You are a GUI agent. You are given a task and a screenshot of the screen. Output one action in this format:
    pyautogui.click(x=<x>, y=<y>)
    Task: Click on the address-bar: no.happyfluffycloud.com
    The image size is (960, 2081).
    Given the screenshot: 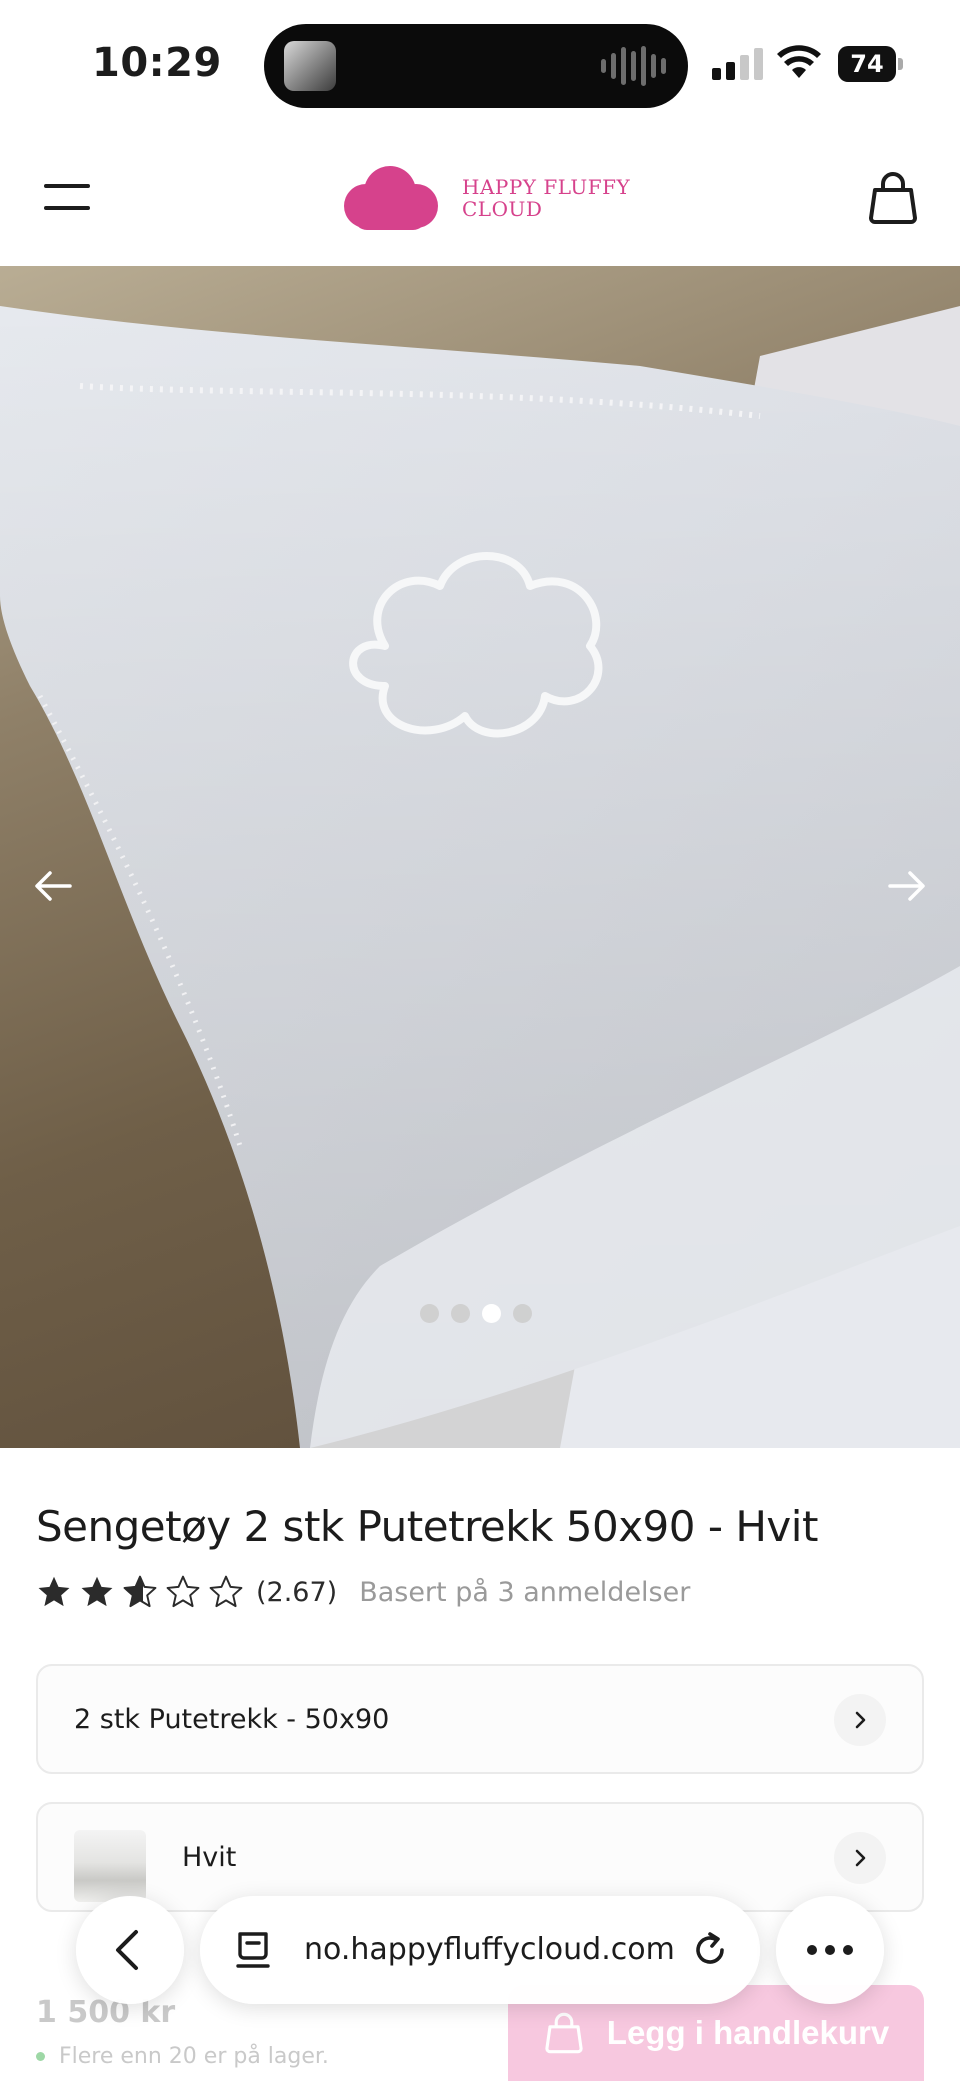 What is the action you would take?
    pyautogui.click(x=480, y=1950)
    